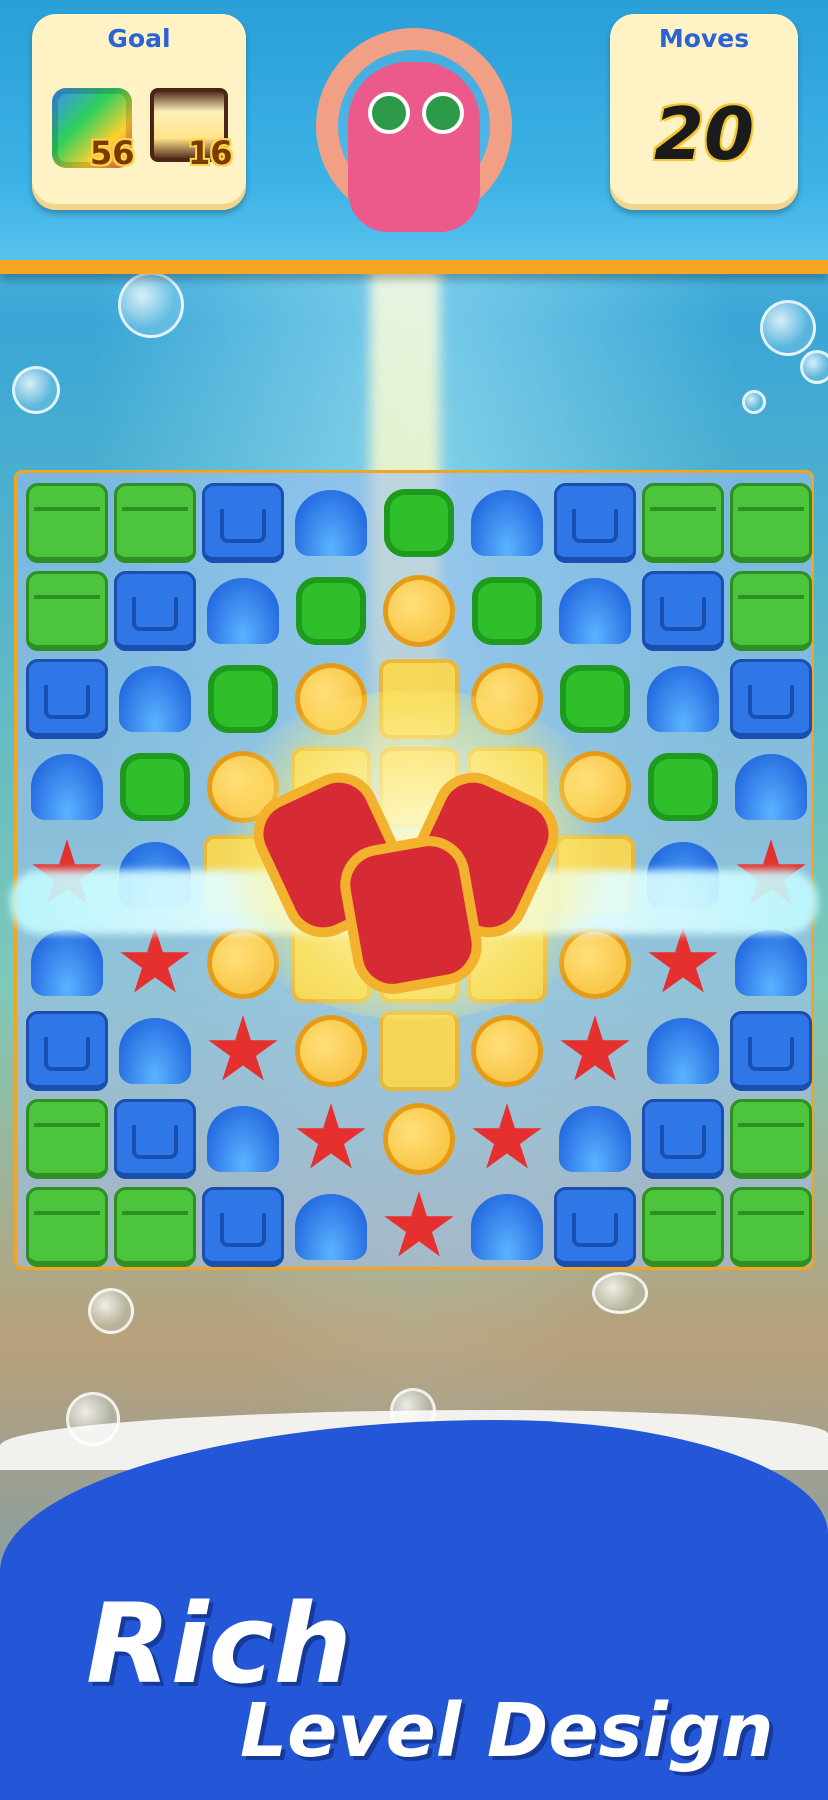 The width and height of the screenshot is (828, 1800). I want to click on moves-counter: 20, so click(704, 134).